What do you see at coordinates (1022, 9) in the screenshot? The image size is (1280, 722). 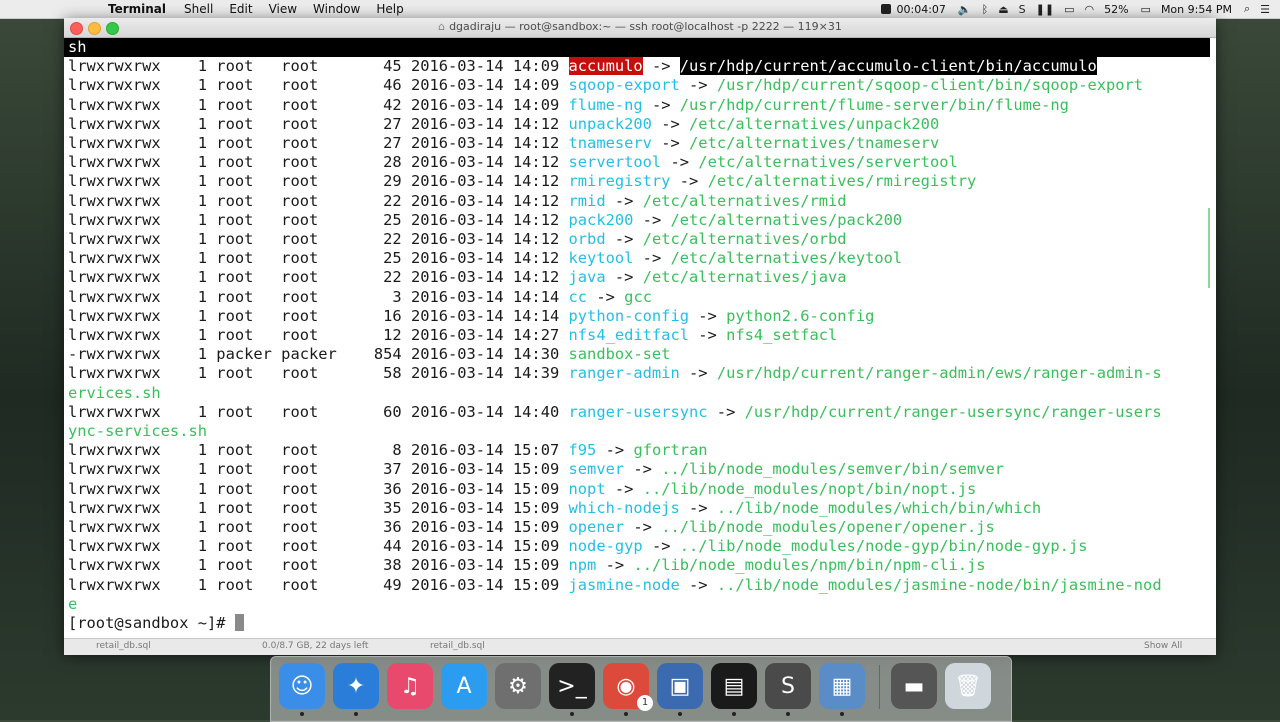 I see `skype-icon: S` at bounding box center [1022, 9].